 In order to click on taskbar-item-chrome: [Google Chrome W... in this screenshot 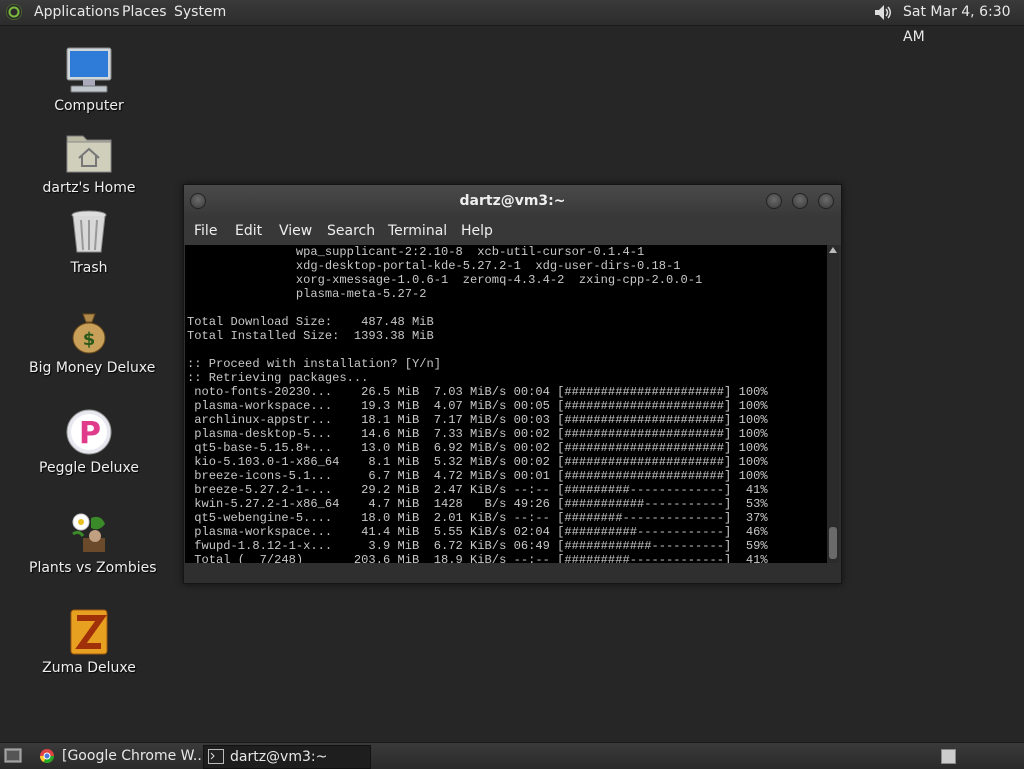, I will do `click(129, 756)`.